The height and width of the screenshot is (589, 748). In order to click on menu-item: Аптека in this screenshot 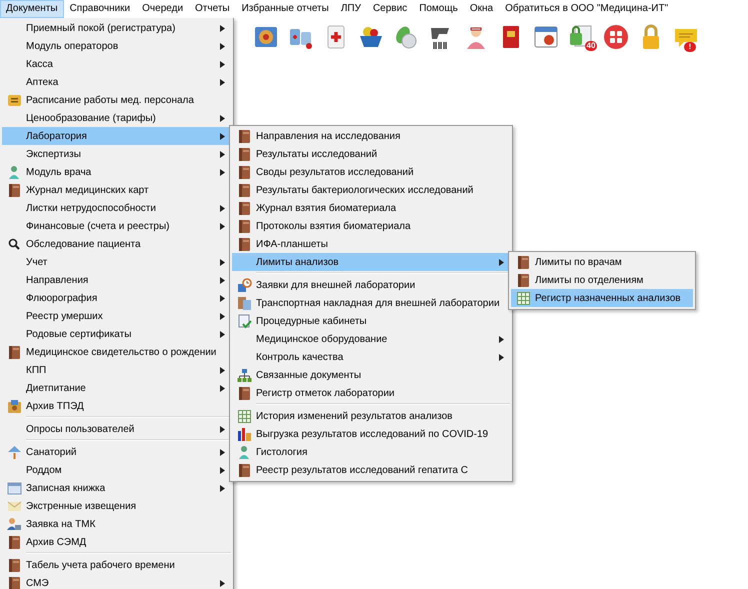, I will do `click(116, 82)`.